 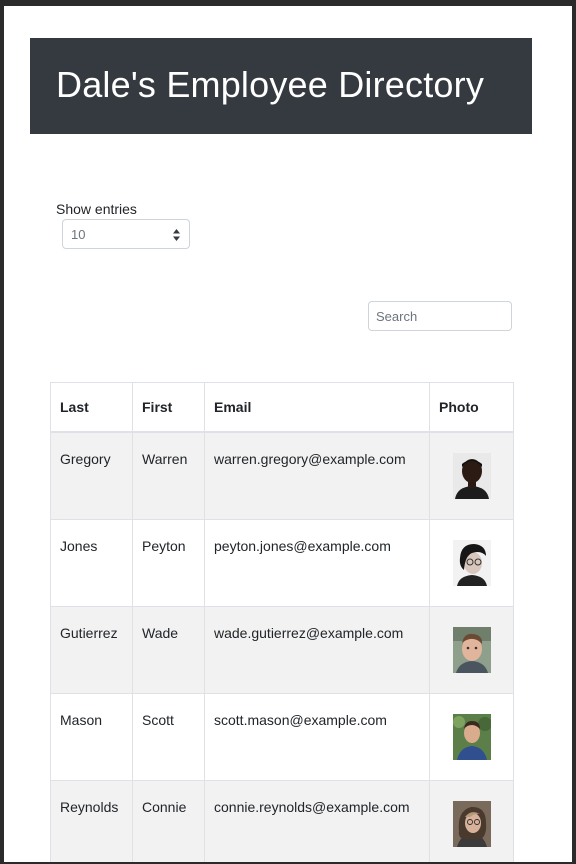 What do you see at coordinates (317, 820) in the screenshot?
I see `cell-email: connie.reynolds@example.com` at bounding box center [317, 820].